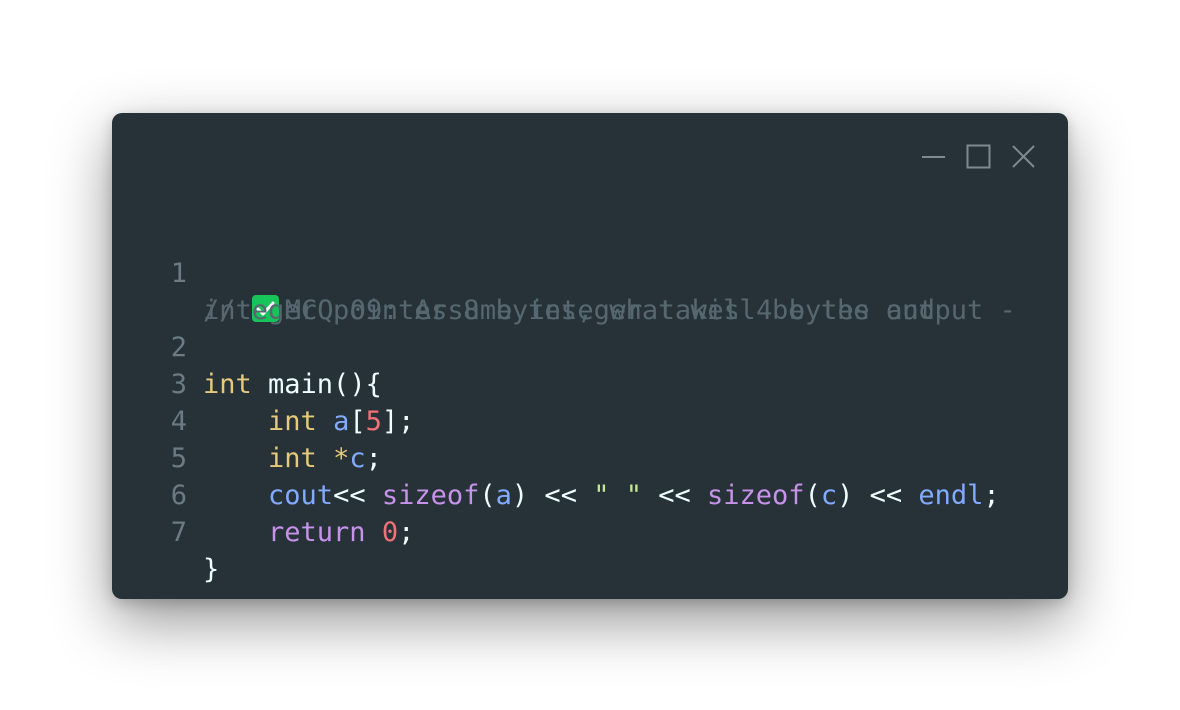  What do you see at coordinates (341, 458) in the screenshot?
I see `pointer-star: *` at bounding box center [341, 458].